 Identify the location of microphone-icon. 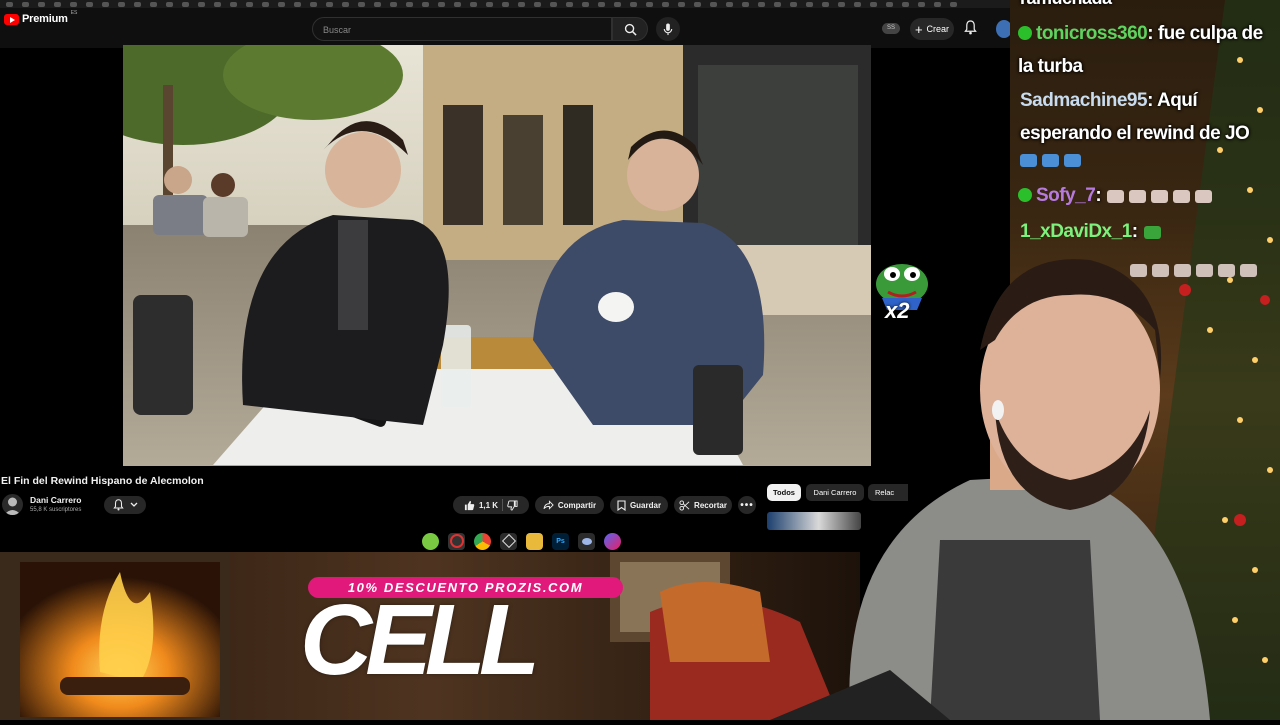
(668, 28).